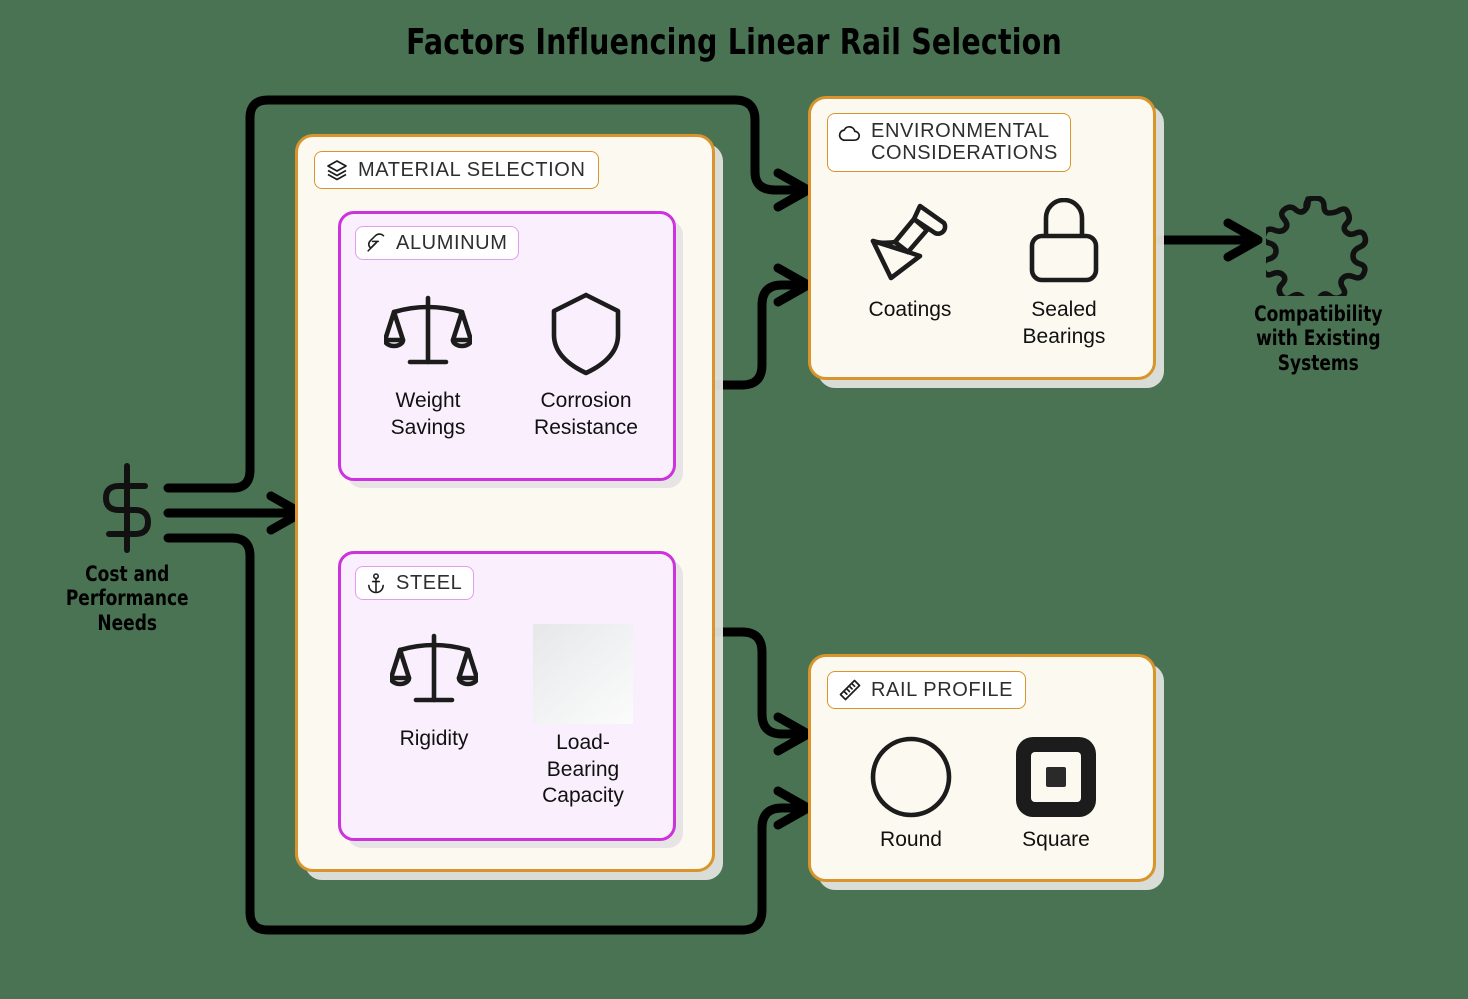 This screenshot has height=999, width=1468. I want to click on anchor-icon, so click(376, 583).